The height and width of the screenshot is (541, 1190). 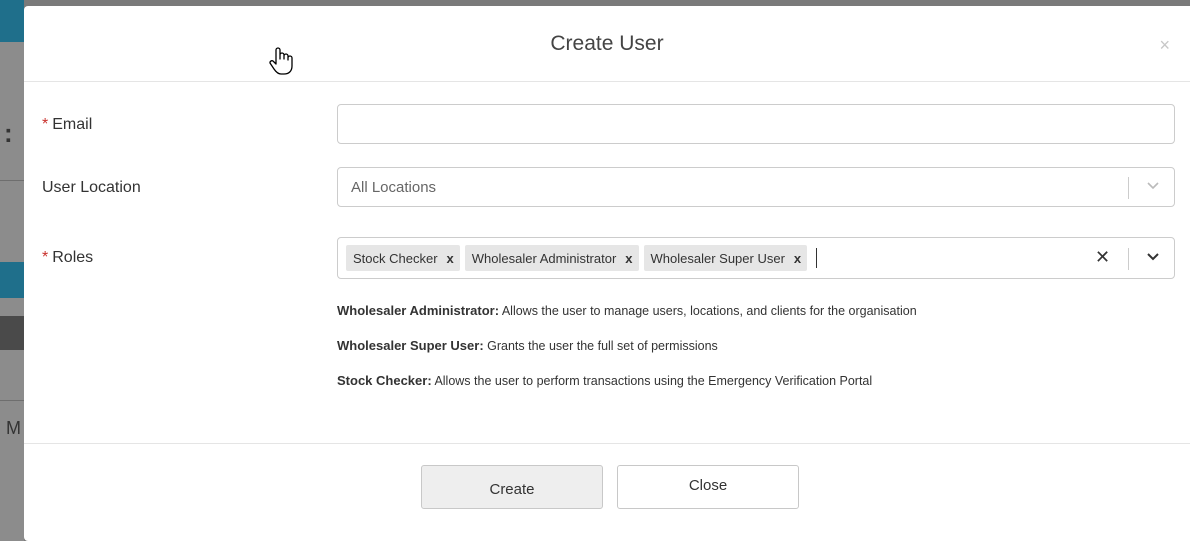 What do you see at coordinates (12, 280) in the screenshot?
I see `background-accent-bar` at bounding box center [12, 280].